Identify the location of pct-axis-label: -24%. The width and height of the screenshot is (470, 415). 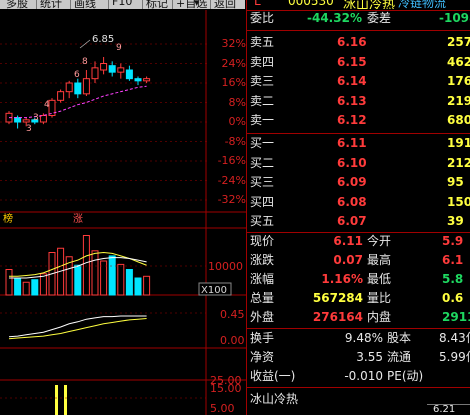
(231, 180).